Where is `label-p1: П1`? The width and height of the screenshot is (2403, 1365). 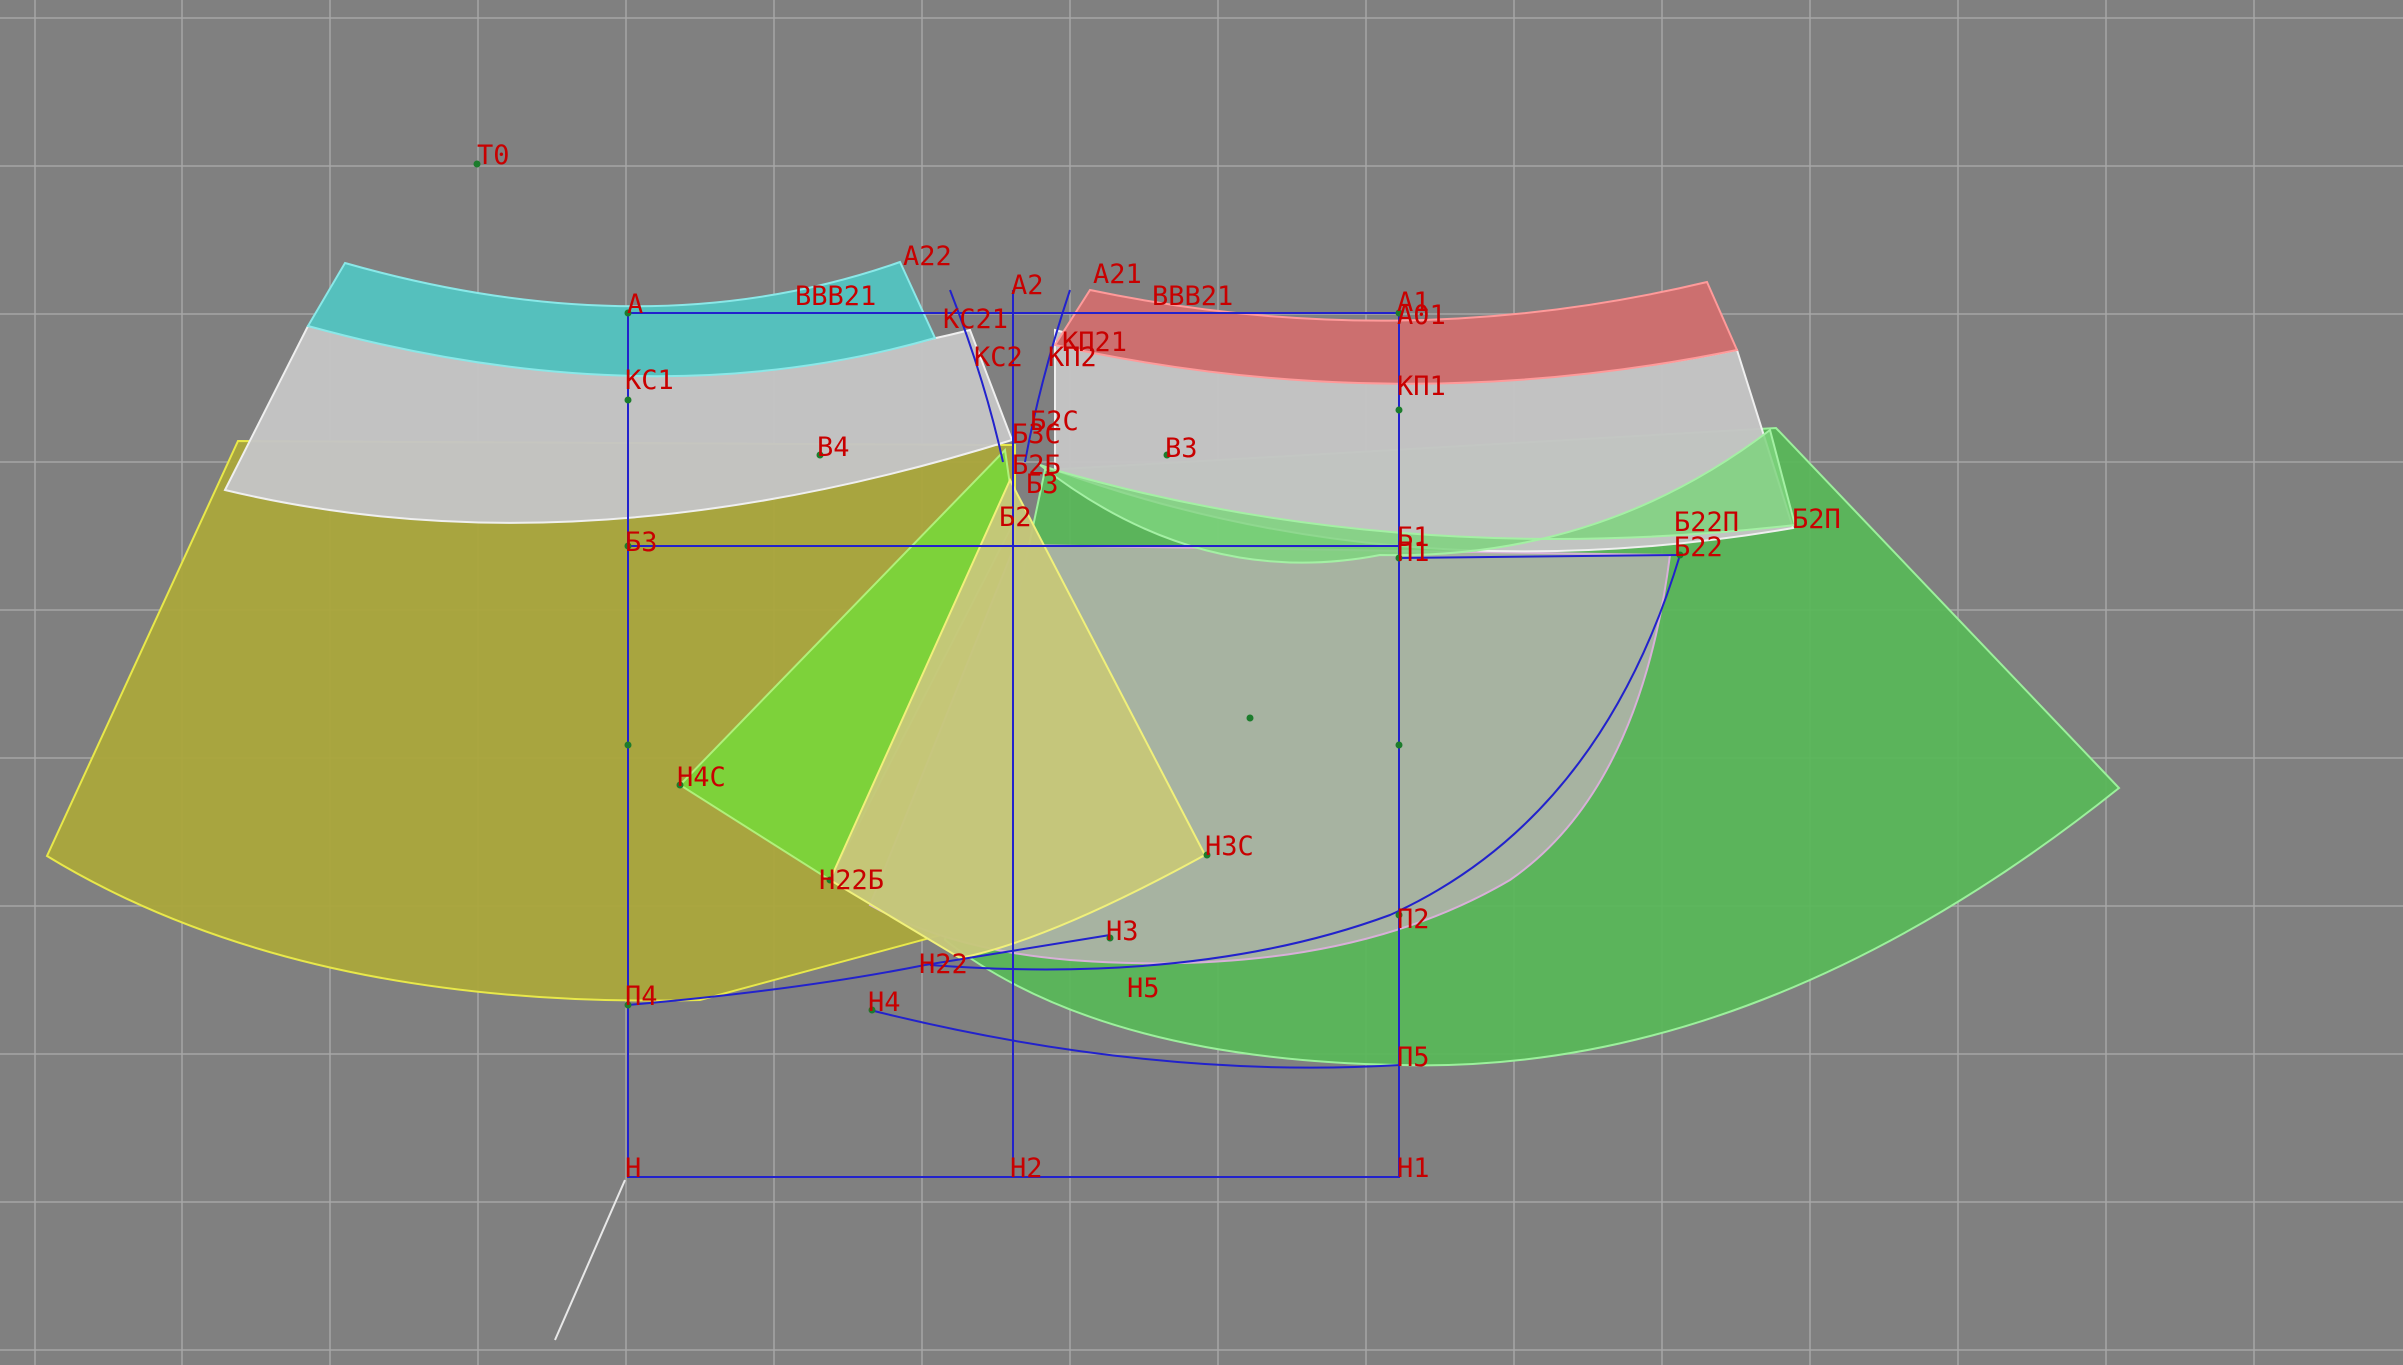 label-p1: П1 is located at coordinates (1413, 552).